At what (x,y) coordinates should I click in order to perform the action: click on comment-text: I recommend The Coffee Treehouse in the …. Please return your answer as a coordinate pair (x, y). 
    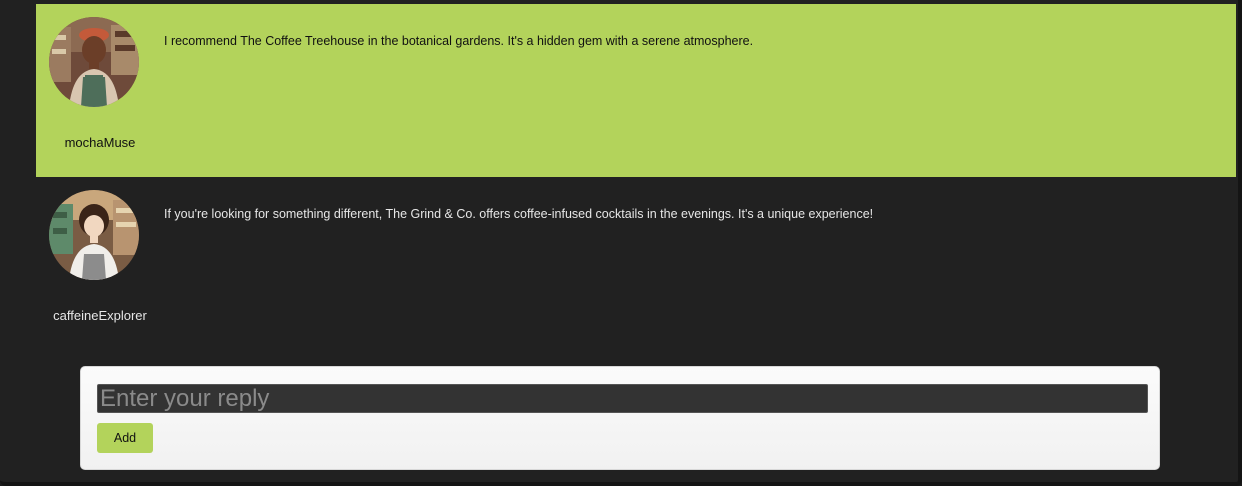
    Looking at the image, I should click on (459, 41).